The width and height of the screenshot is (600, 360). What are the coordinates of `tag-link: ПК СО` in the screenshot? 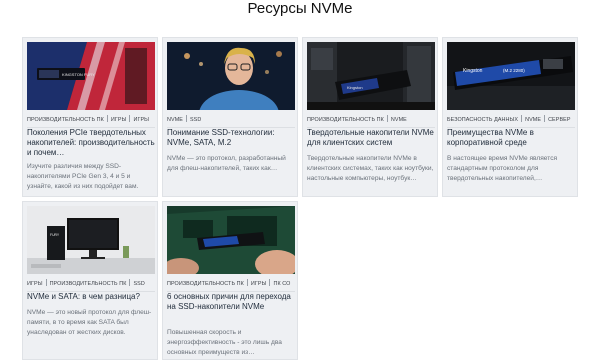 It's located at (281, 284).